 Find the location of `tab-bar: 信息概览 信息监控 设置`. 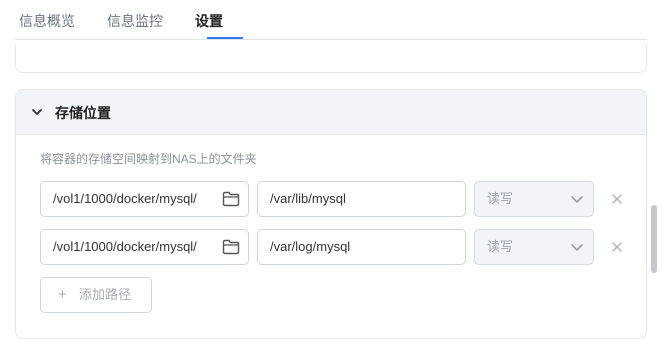

tab-bar: 信息概览 信息监控 设置 is located at coordinates (331, 20).